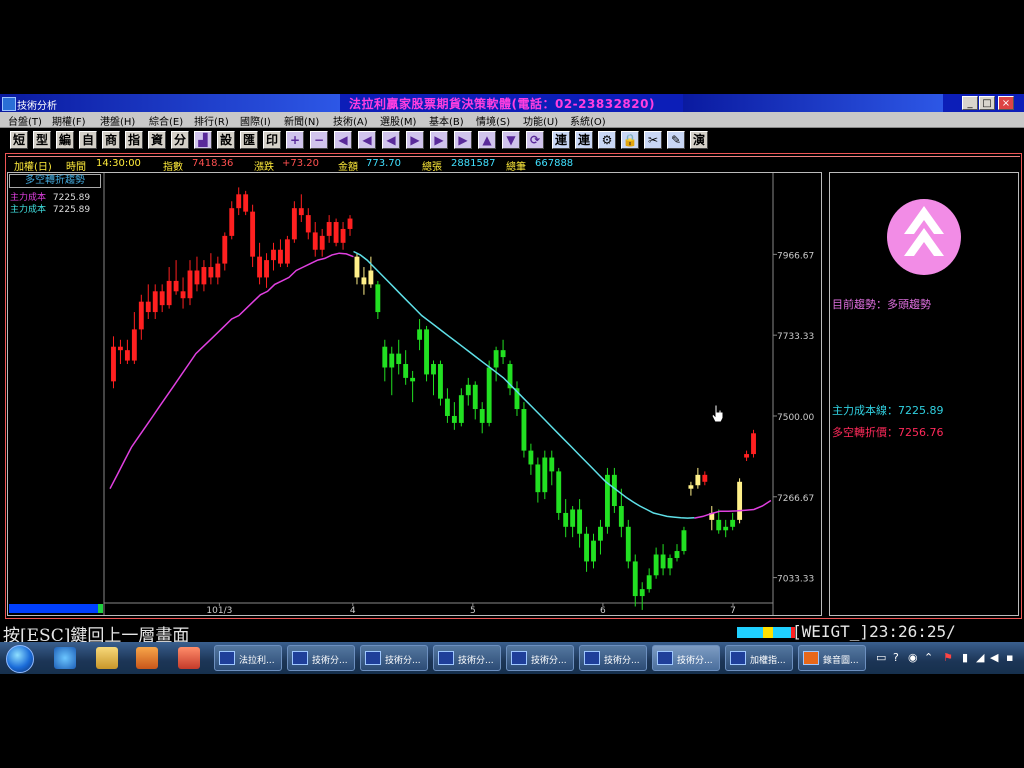 The width and height of the screenshot is (1024, 768). I want to click on toolbox-icon, so click(189, 658).